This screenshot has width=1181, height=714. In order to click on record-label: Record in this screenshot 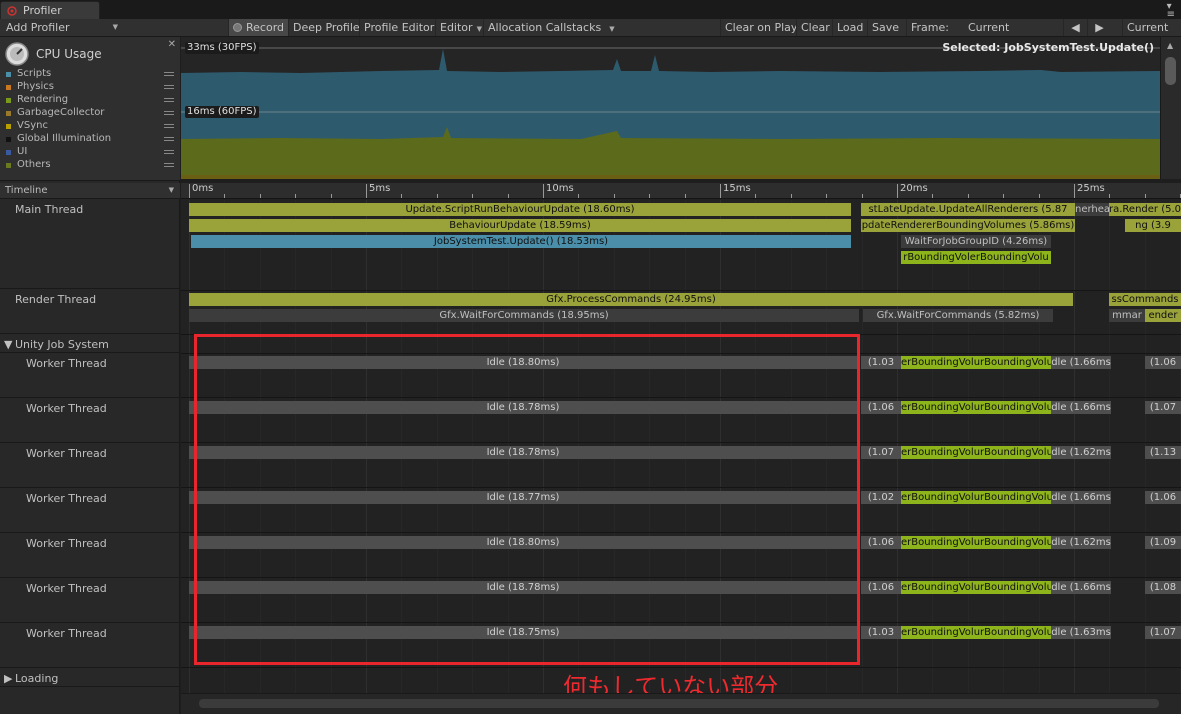, I will do `click(265, 27)`.